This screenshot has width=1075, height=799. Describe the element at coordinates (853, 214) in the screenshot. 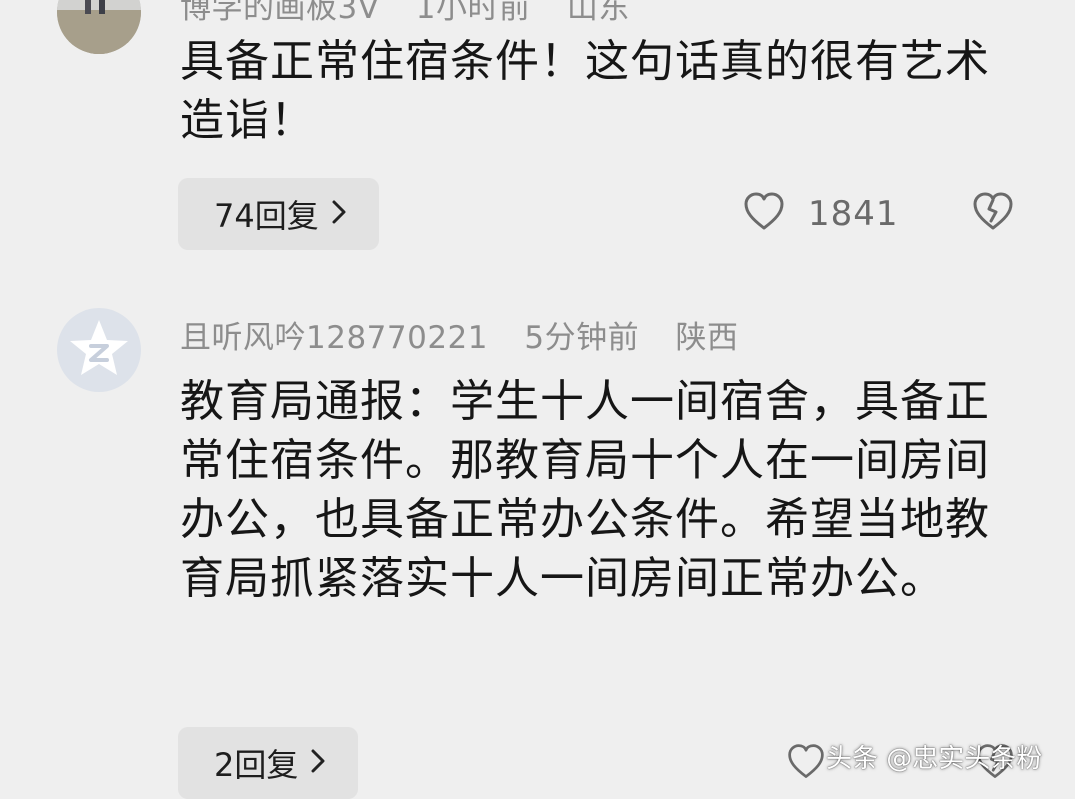

I see `like-count: 1841` at that location.